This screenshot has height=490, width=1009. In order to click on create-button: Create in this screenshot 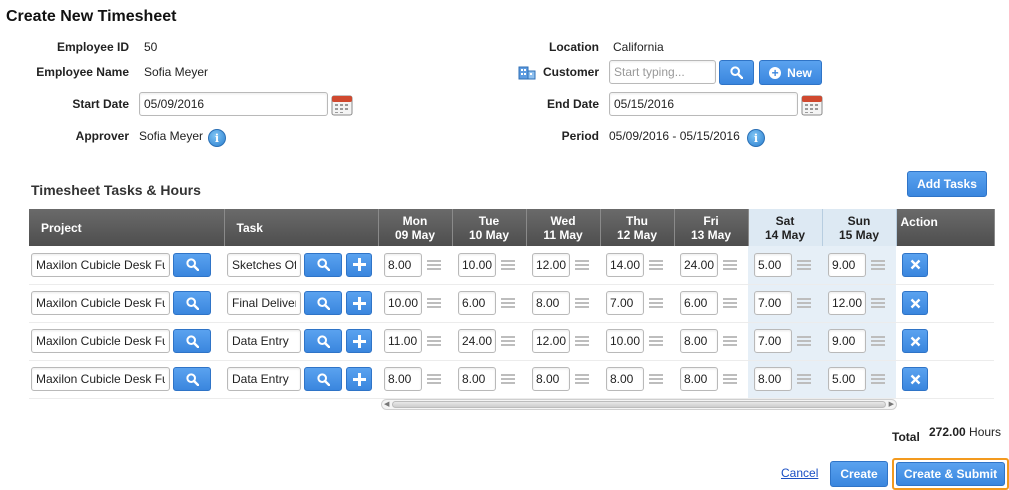, I will do `click(859, 474)`.